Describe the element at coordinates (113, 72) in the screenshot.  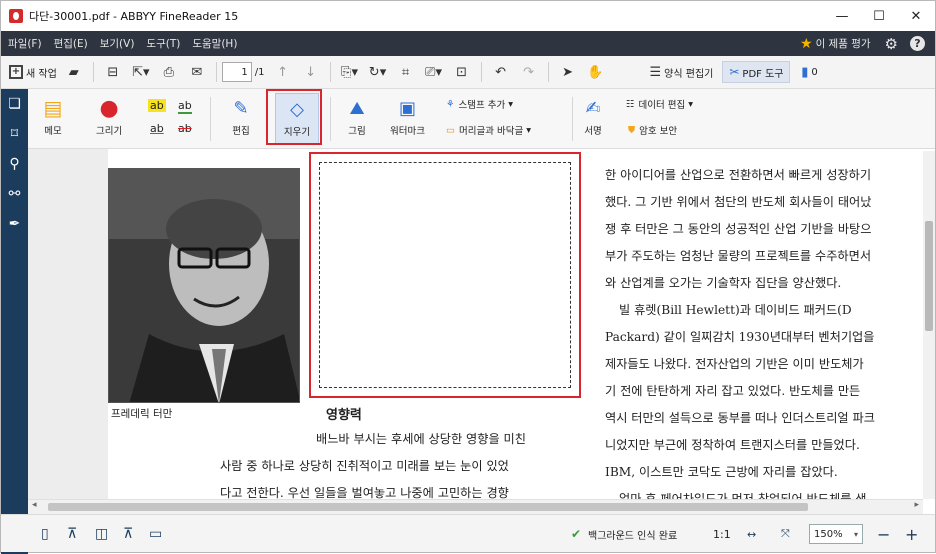
I see `save-icon: ⊟` at that location.